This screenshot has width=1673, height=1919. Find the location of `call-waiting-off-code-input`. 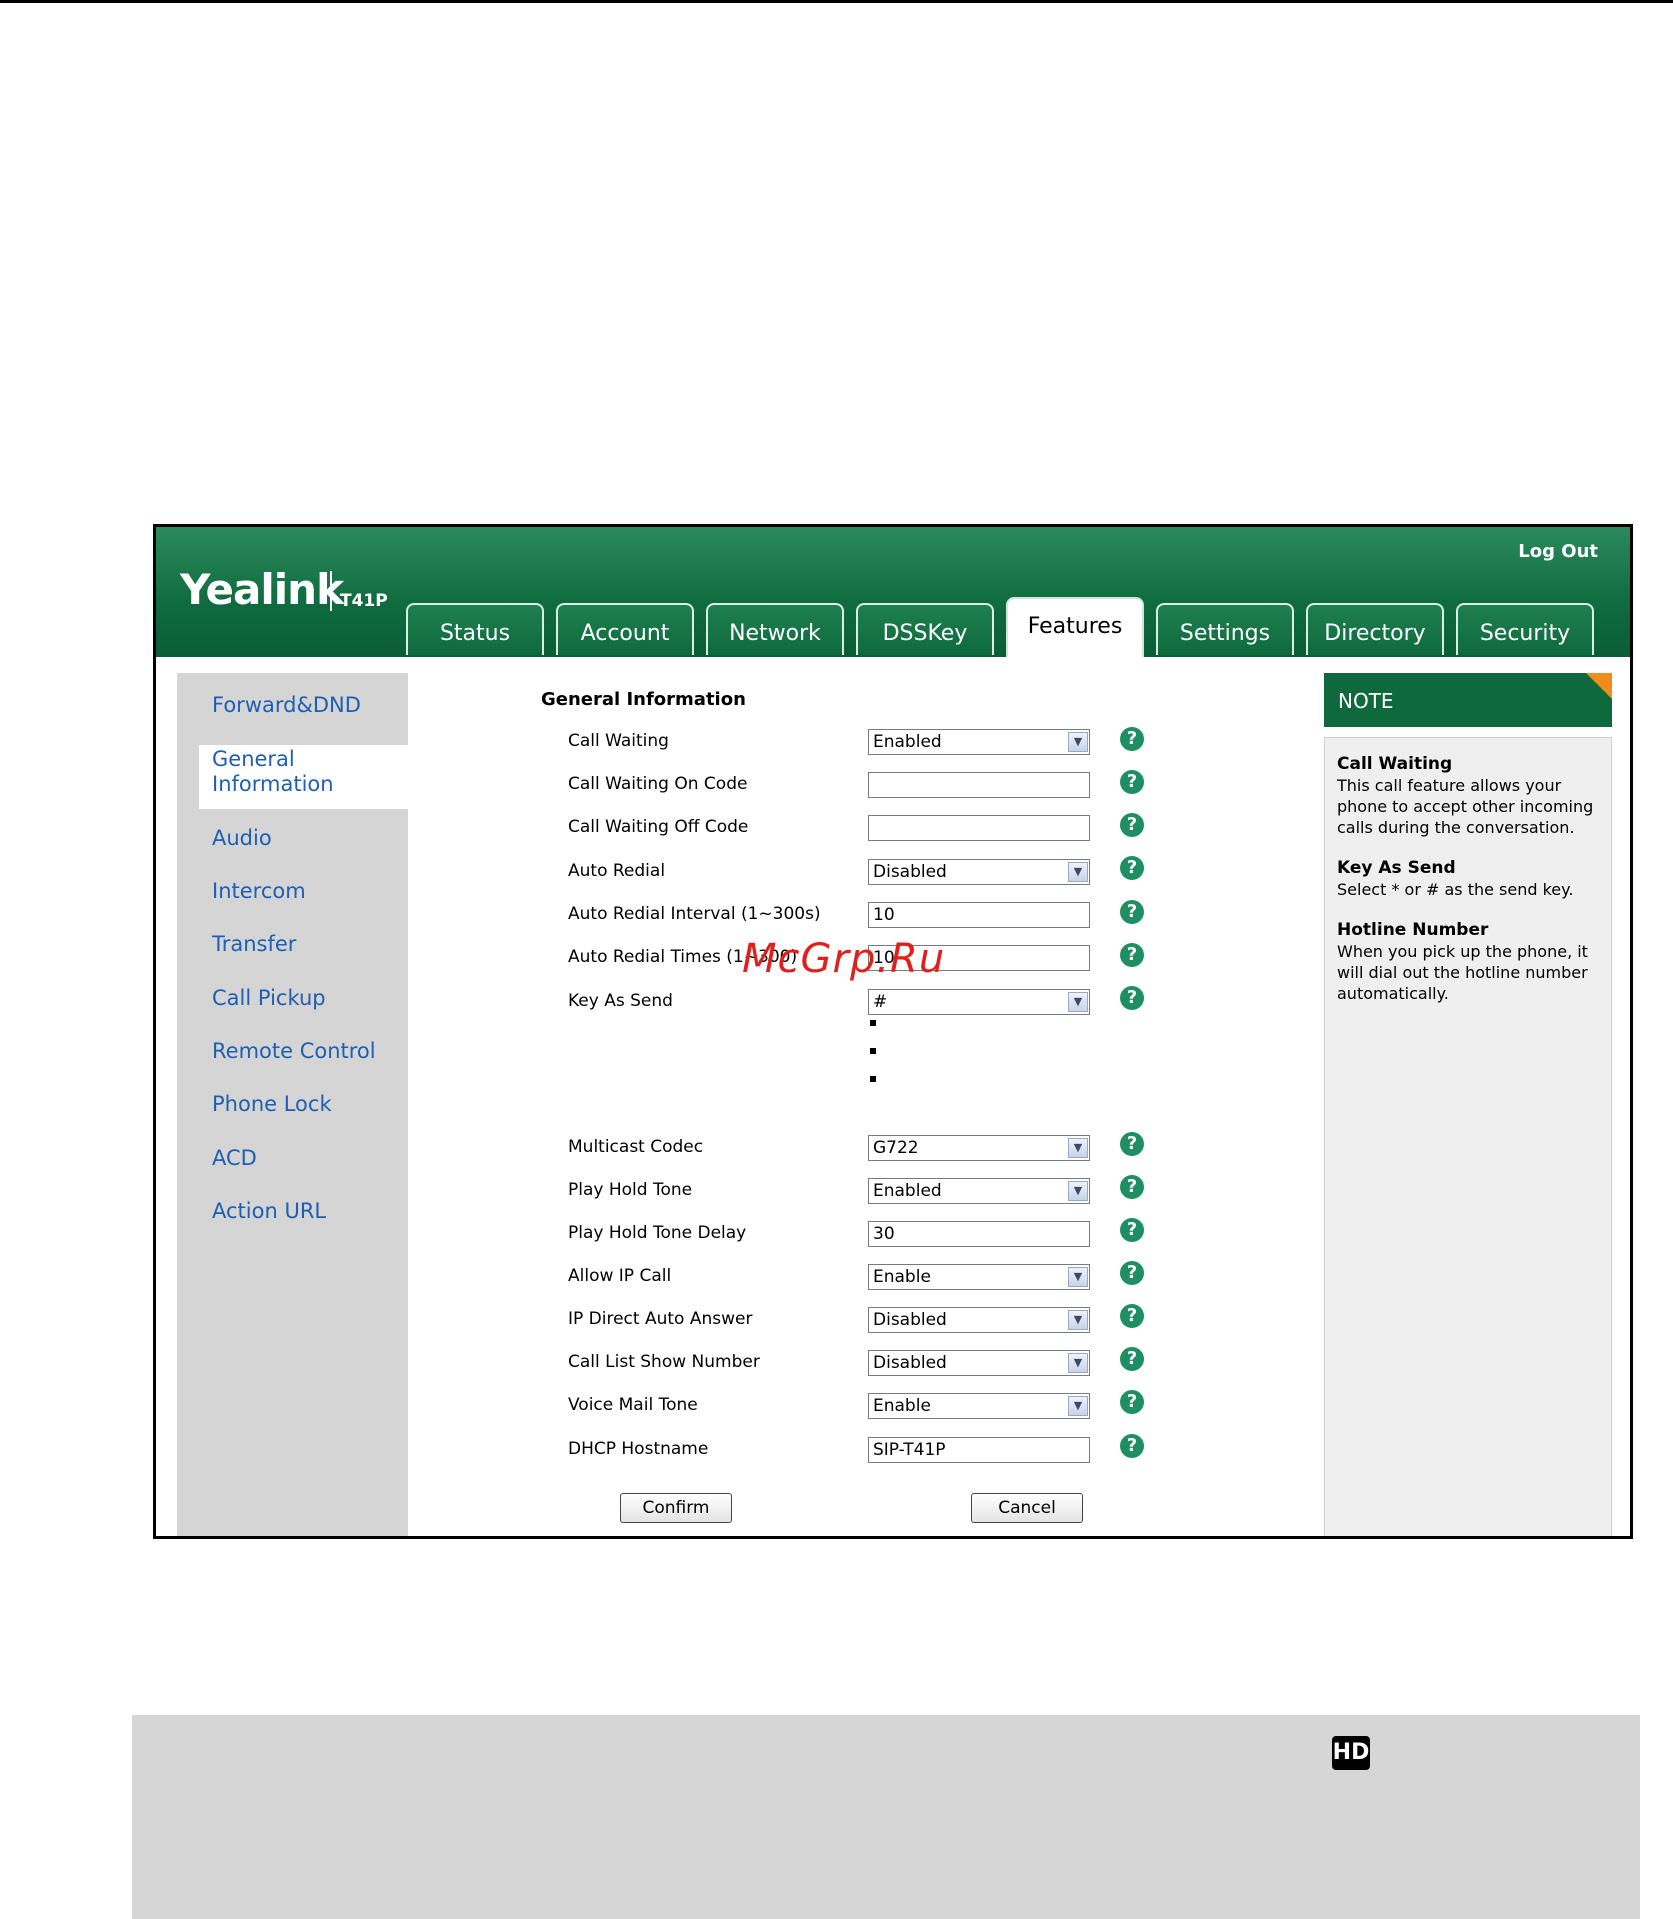

call-waiting-off-code-input is located at coordinates (979, 828).